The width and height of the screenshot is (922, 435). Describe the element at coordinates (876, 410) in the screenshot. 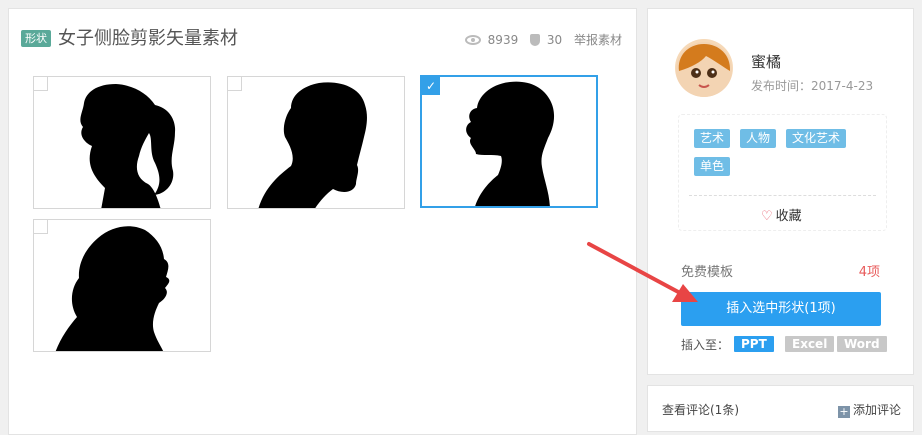

I see `add-comment-label: 添加评论` at that location.